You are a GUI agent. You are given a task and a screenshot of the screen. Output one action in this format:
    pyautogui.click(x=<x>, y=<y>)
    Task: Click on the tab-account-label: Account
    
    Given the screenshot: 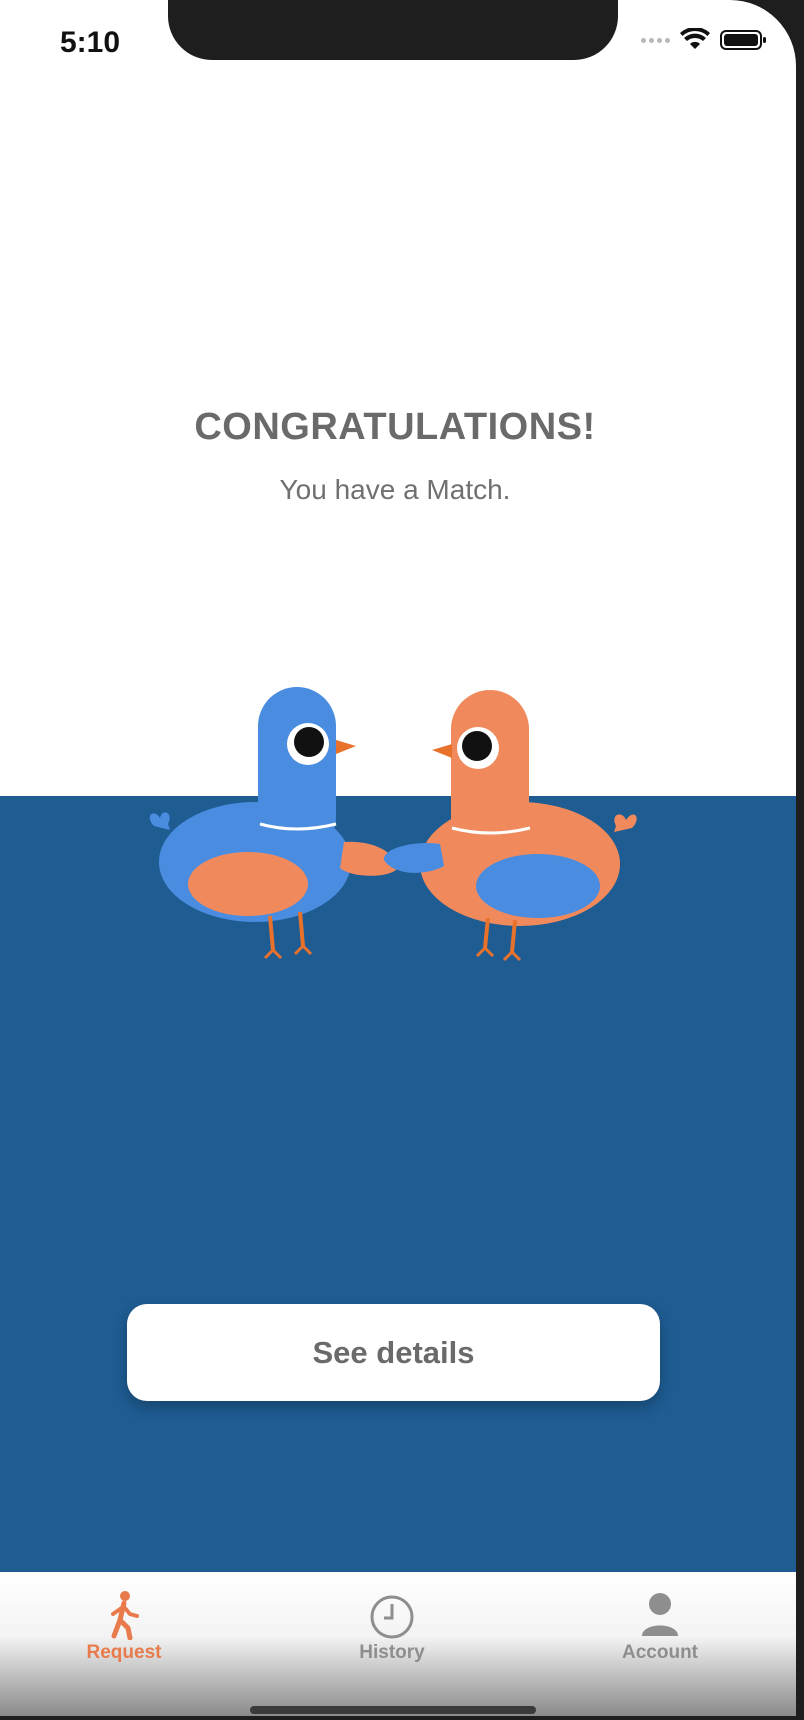 What is the action you would take?
    pyautogui.click(x=660, y=1652)
    